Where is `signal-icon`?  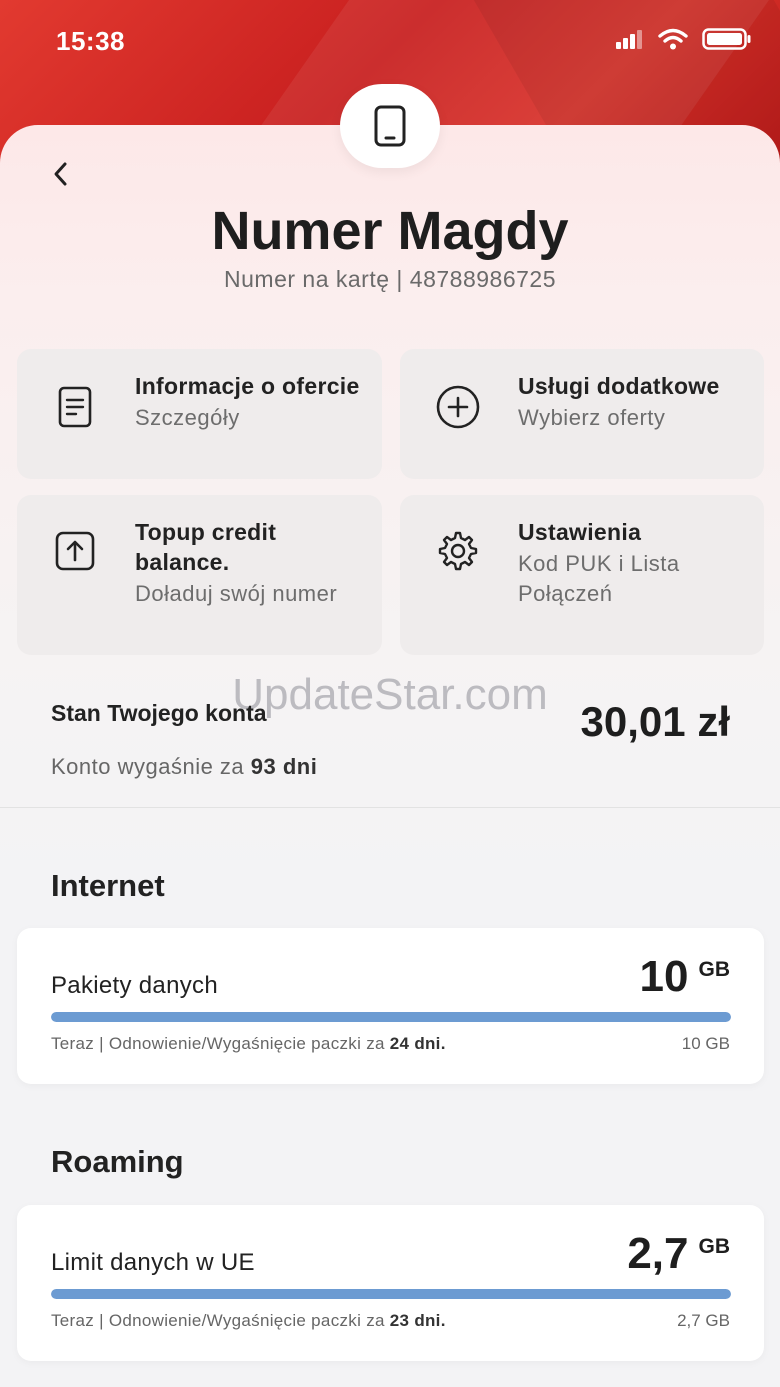
signal-icon is located at coordinates (629, 39).